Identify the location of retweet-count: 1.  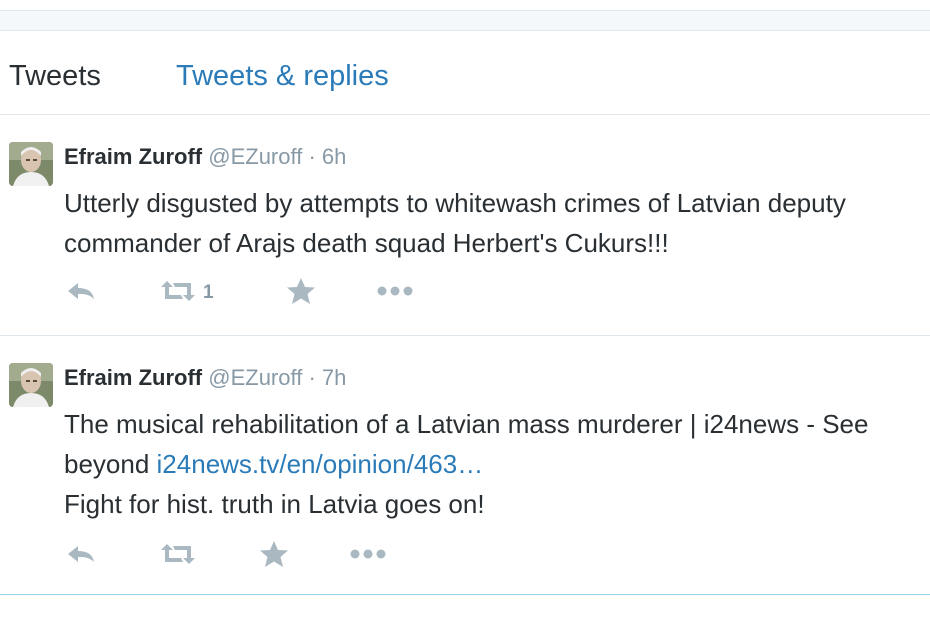
(208, 292).